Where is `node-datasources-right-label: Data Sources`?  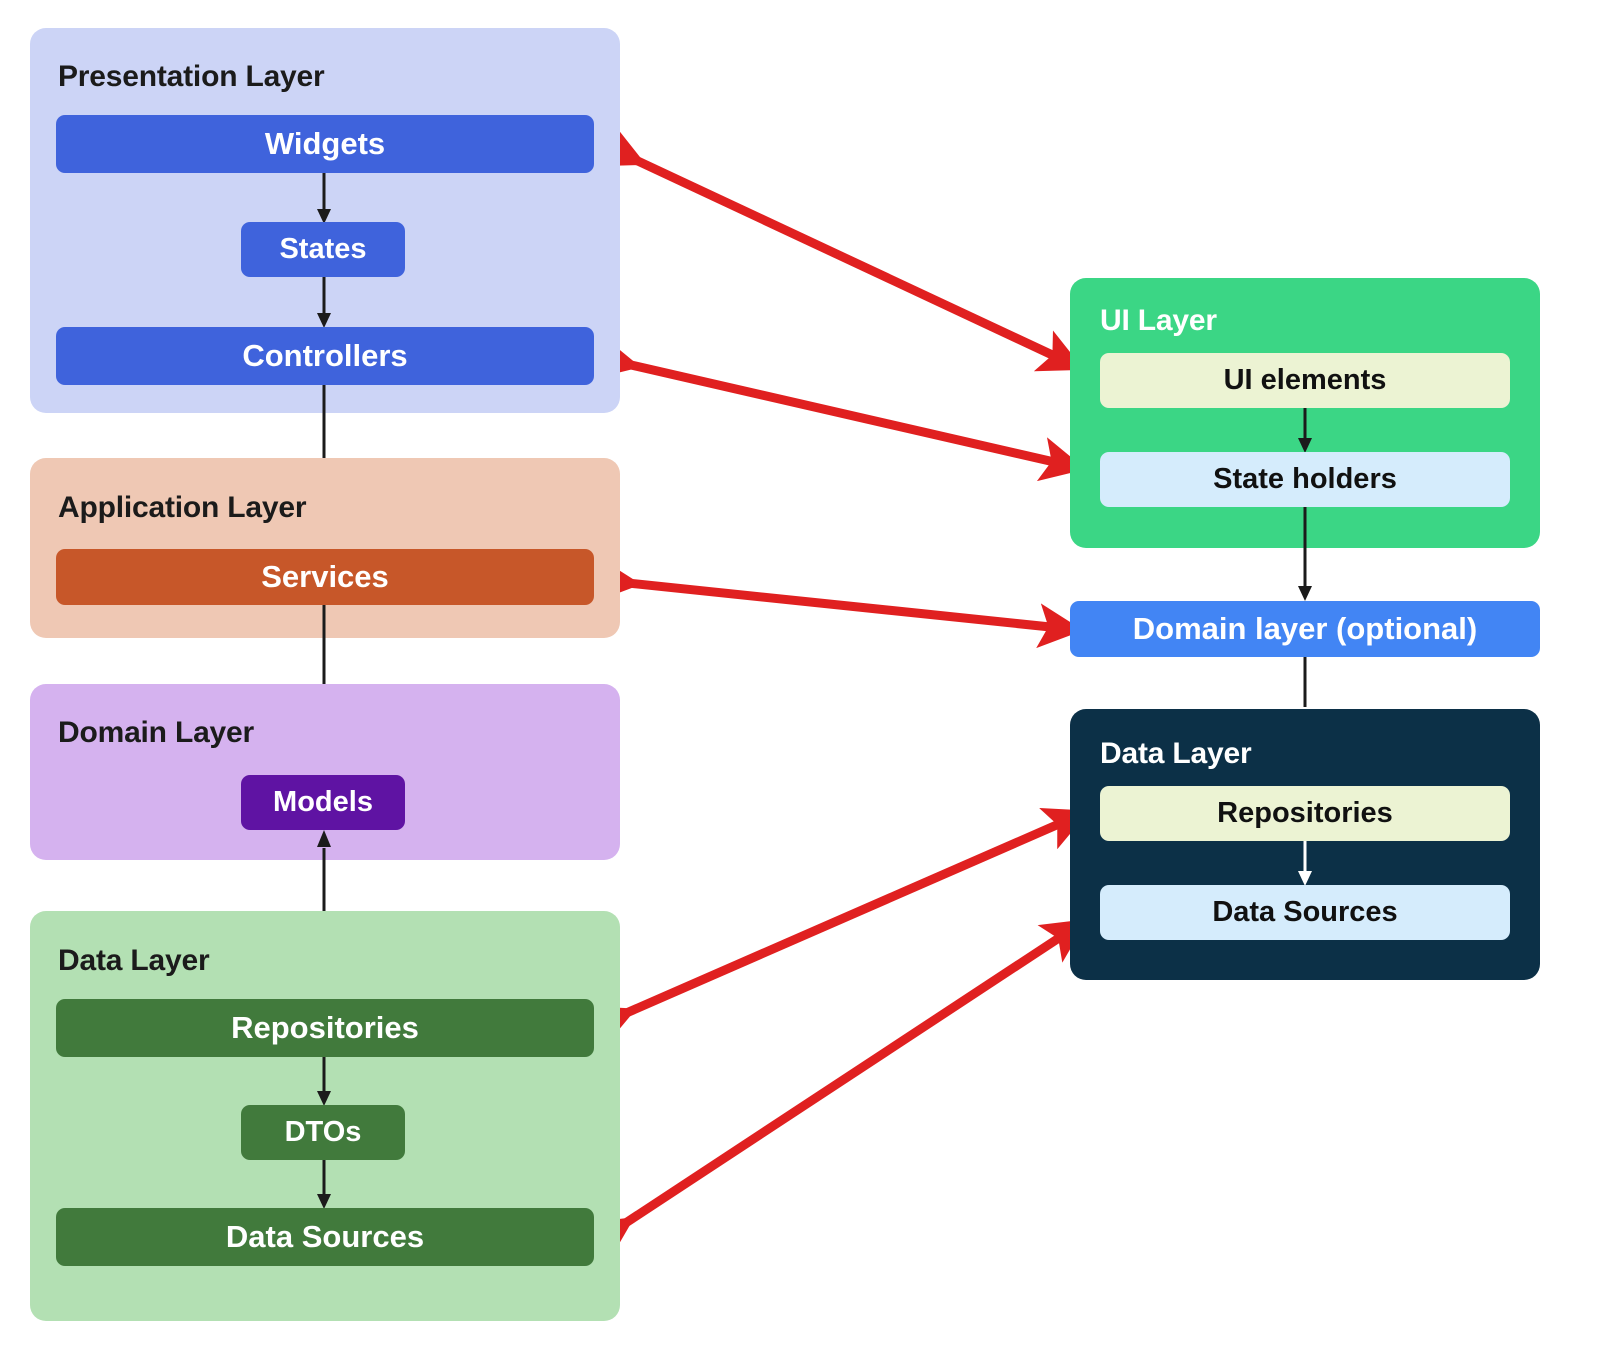
node-datasources-right-label: Data Sources is located at coordinates (1305, 911).